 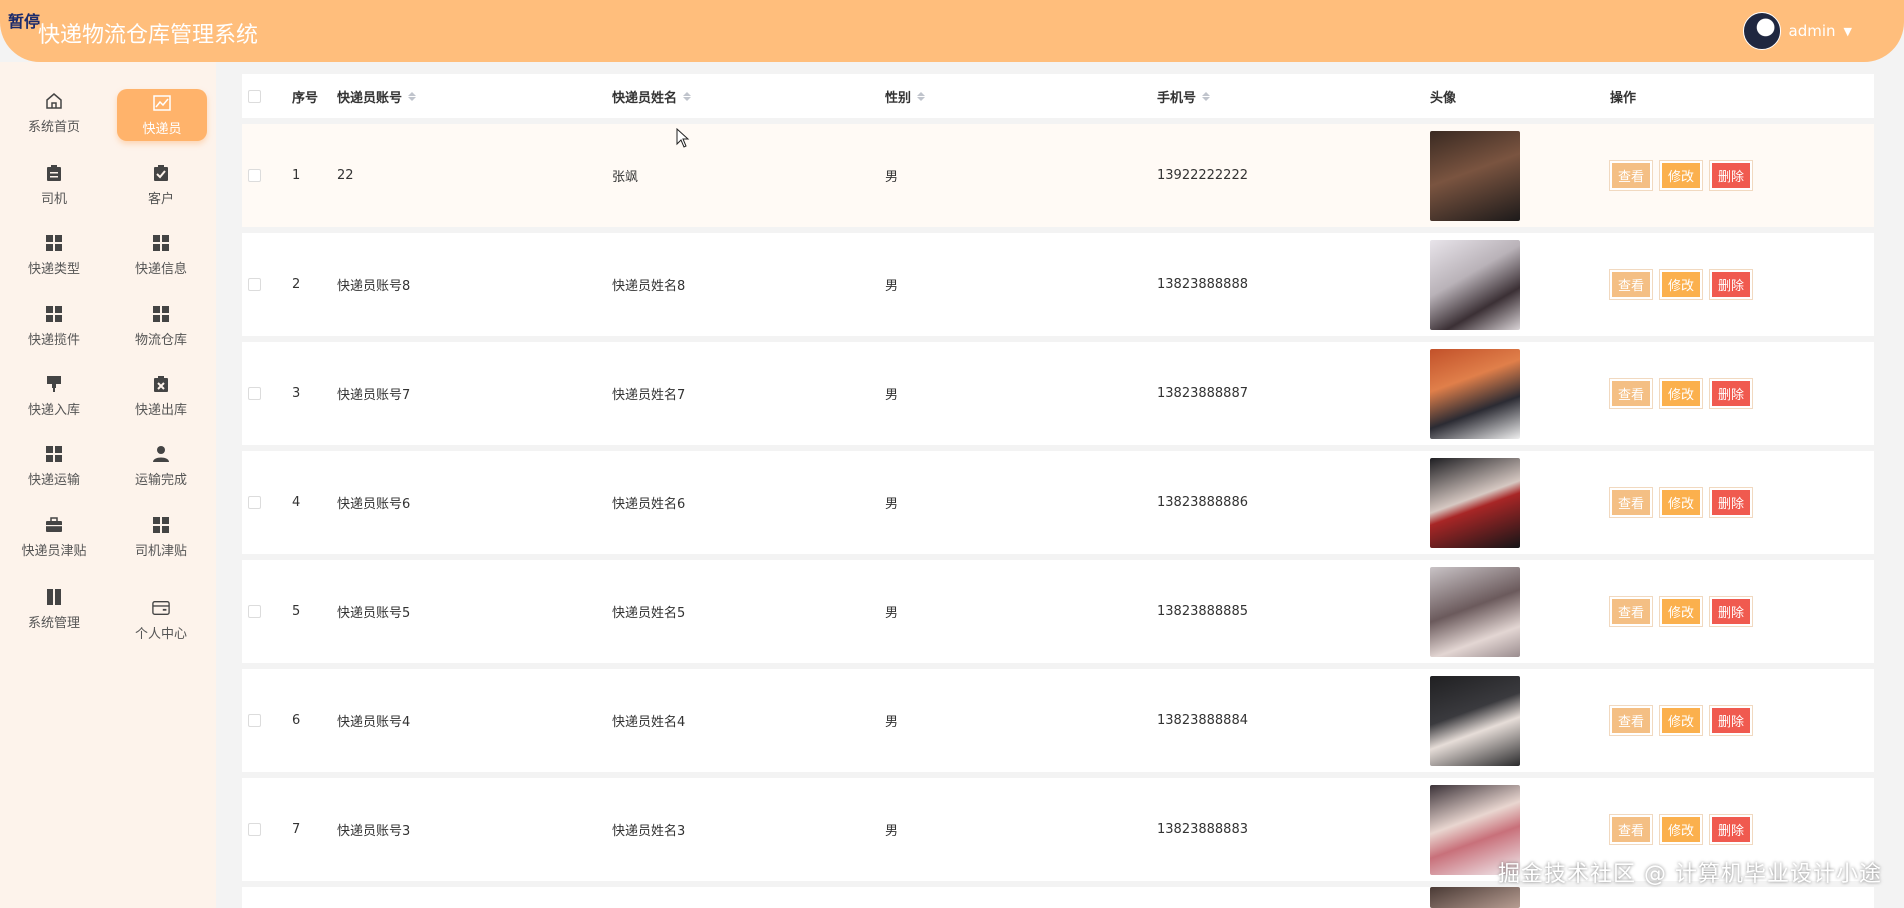 I want to click on sidebar-item-label: 快递员津贴, so click(x=54, y=551).